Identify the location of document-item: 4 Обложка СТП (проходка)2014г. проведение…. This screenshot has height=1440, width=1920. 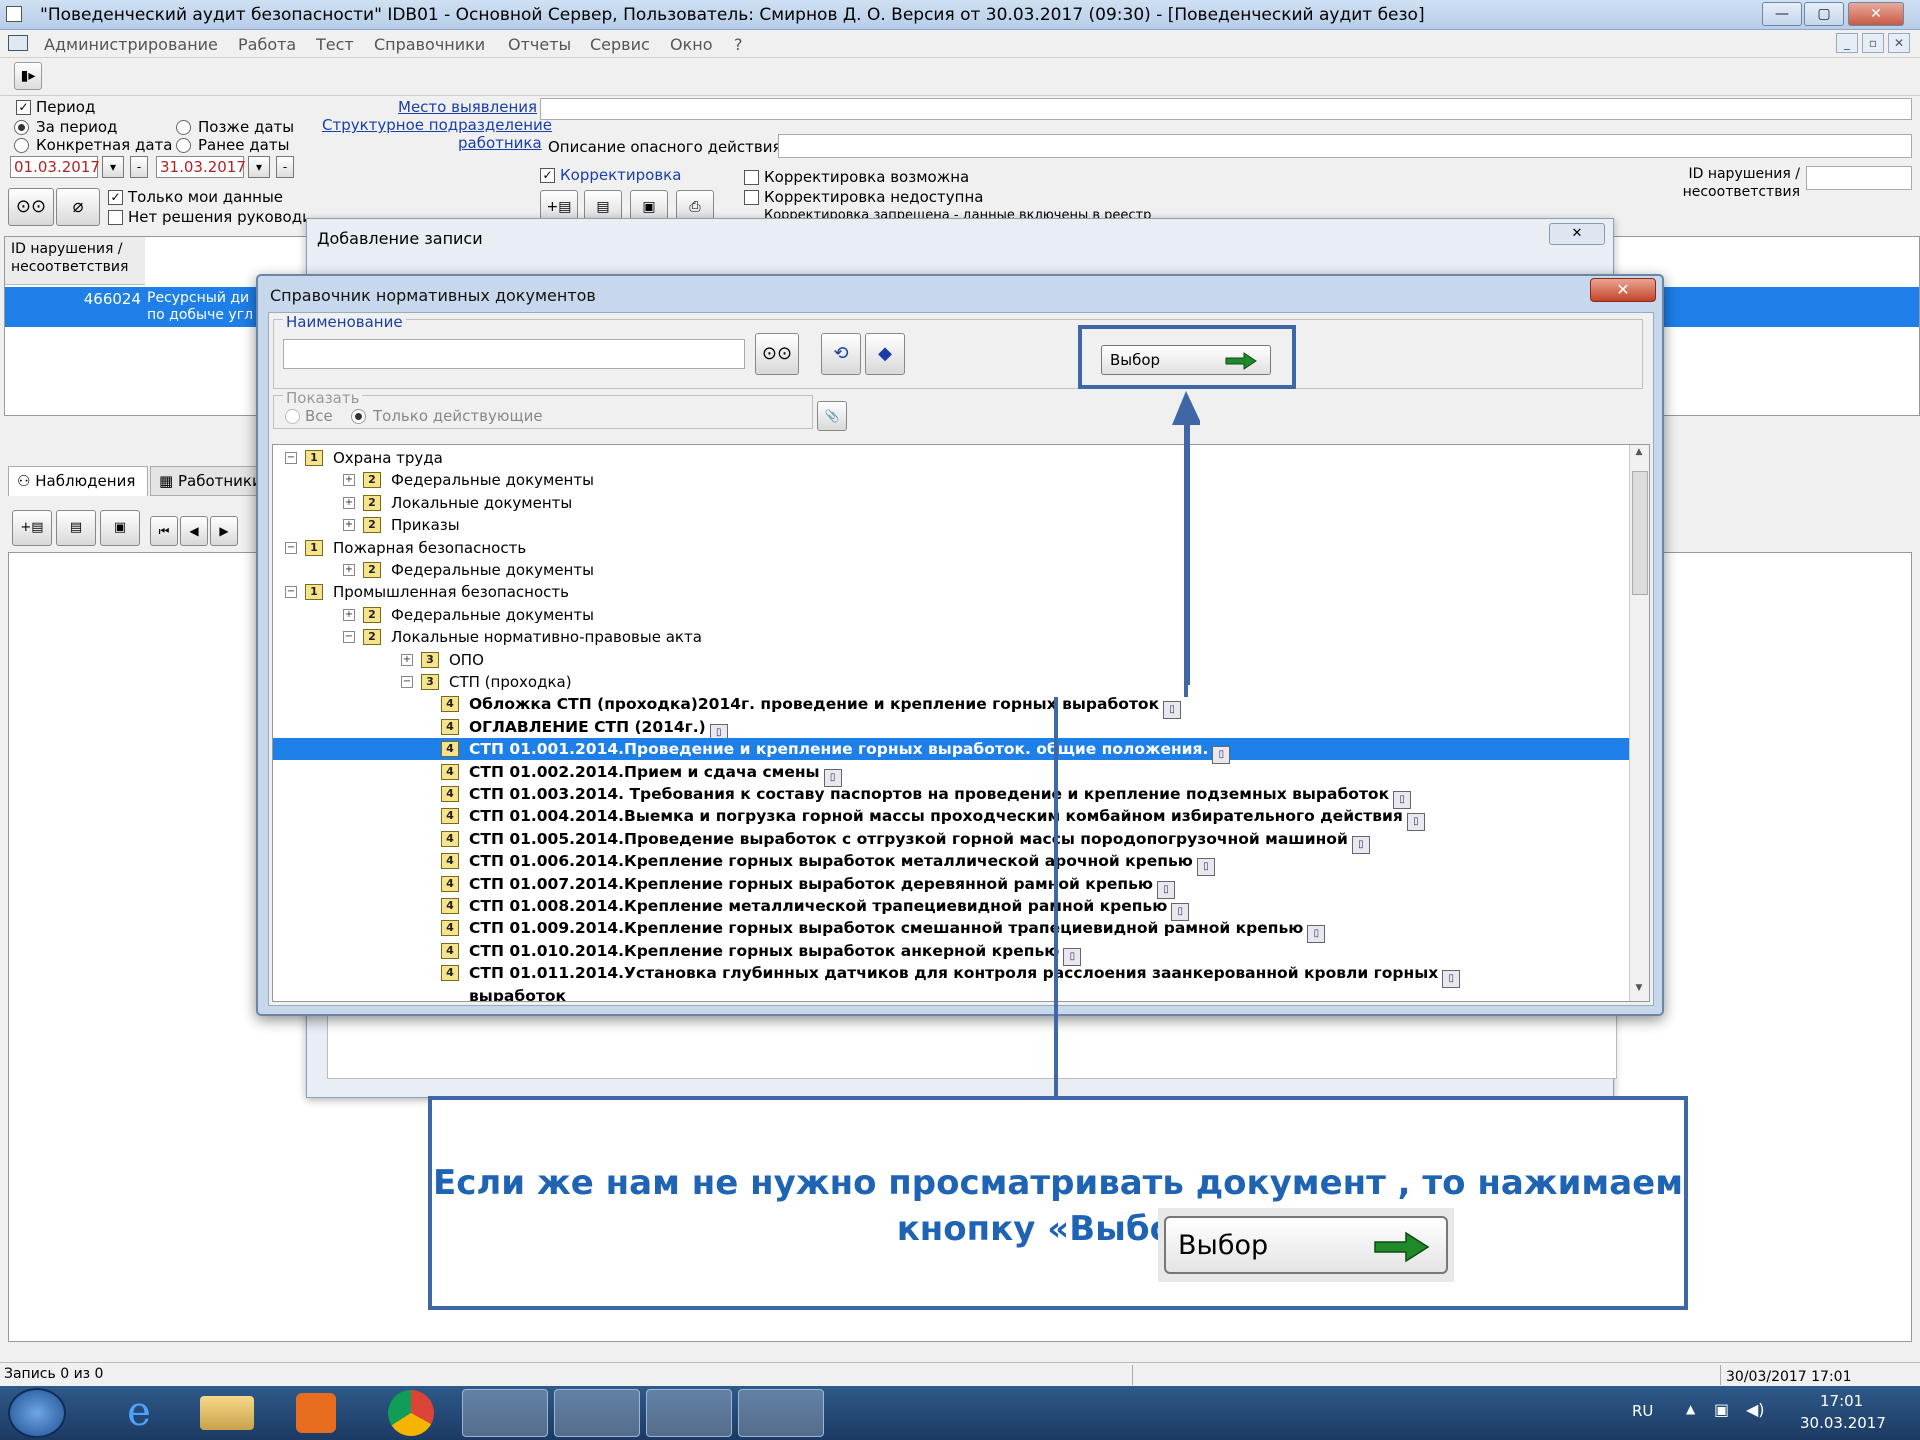
(952, 706).